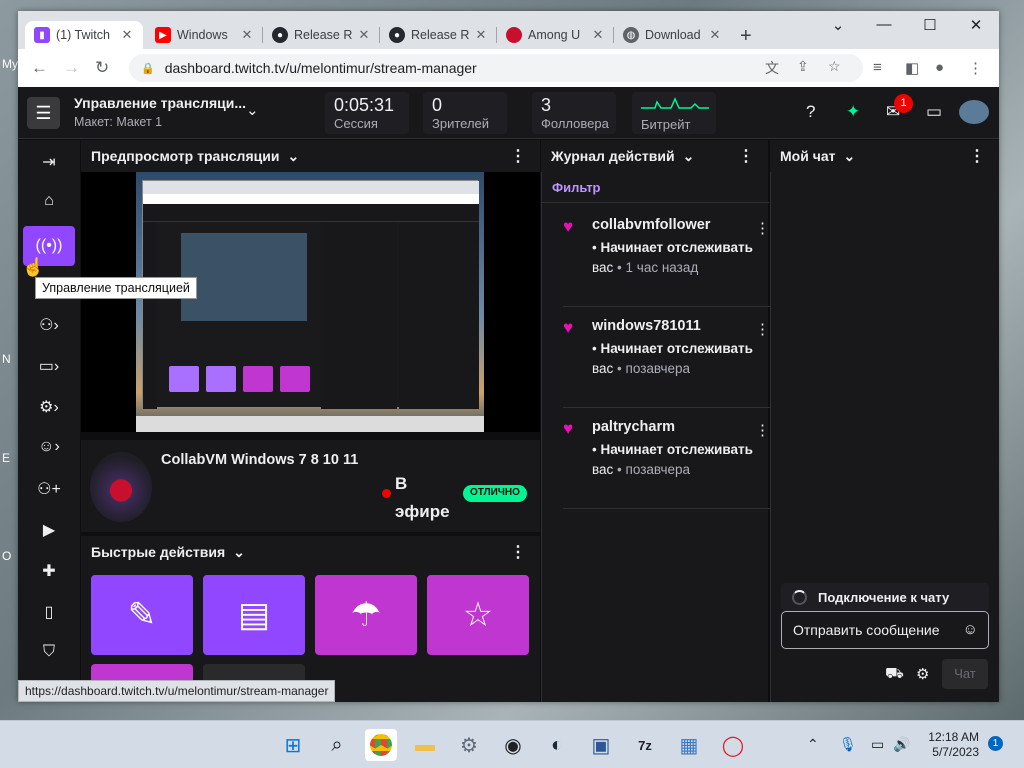 The width and height of the screenshot is (1024, 768). Describe the element at coordinates (495, 493) in the screenshot. I see `status-badge: ОТЛИЧНО` at that location.